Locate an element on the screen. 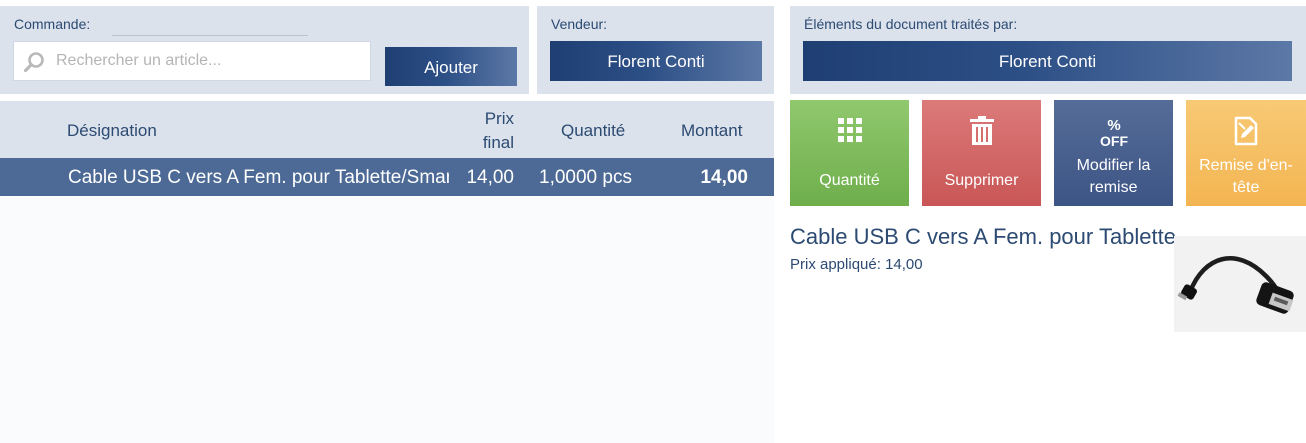 This screenshot has height=443, width=1306. applied-price-value: 14,00 is located at coordinates (904, 264).